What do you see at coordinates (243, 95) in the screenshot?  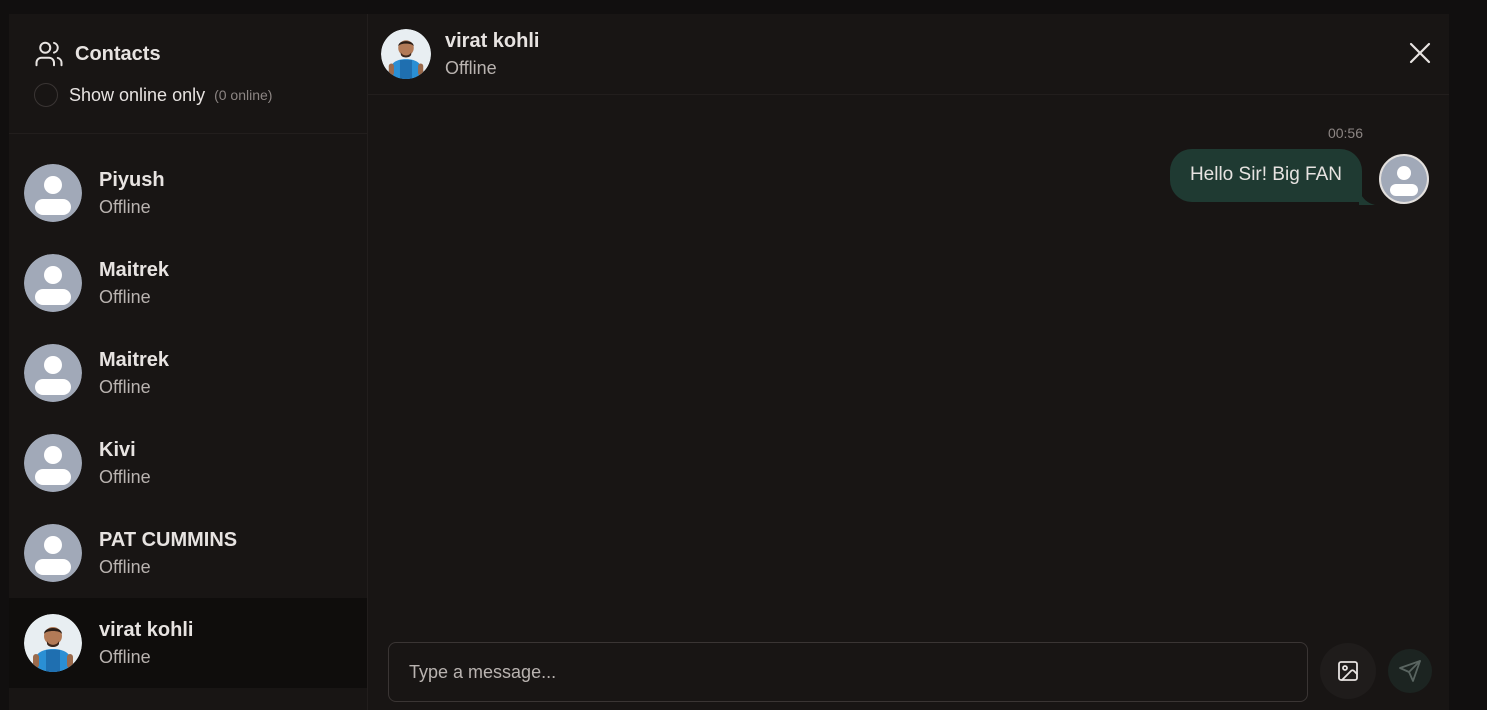 I see `online-count: (0 online)` at bounding box center [243, 95].